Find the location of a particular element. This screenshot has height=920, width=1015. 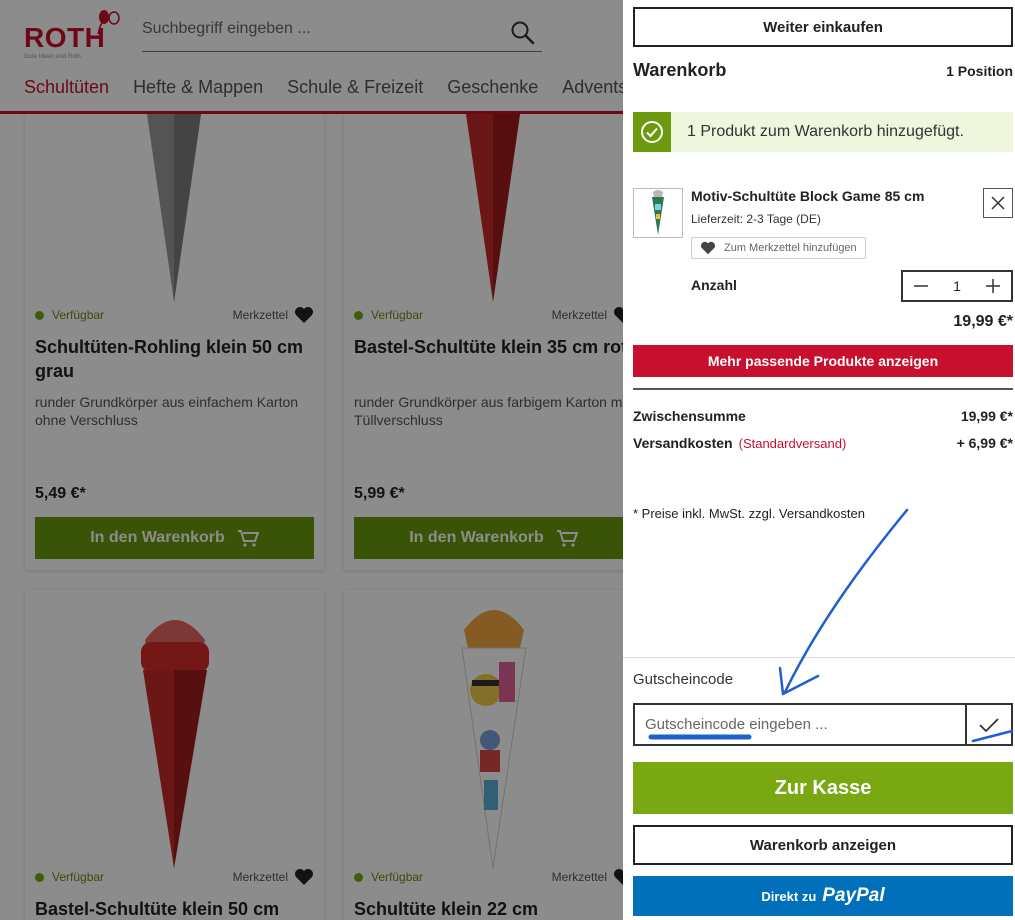

paypal-logo: PayPal is located at coordinates (853, 895).